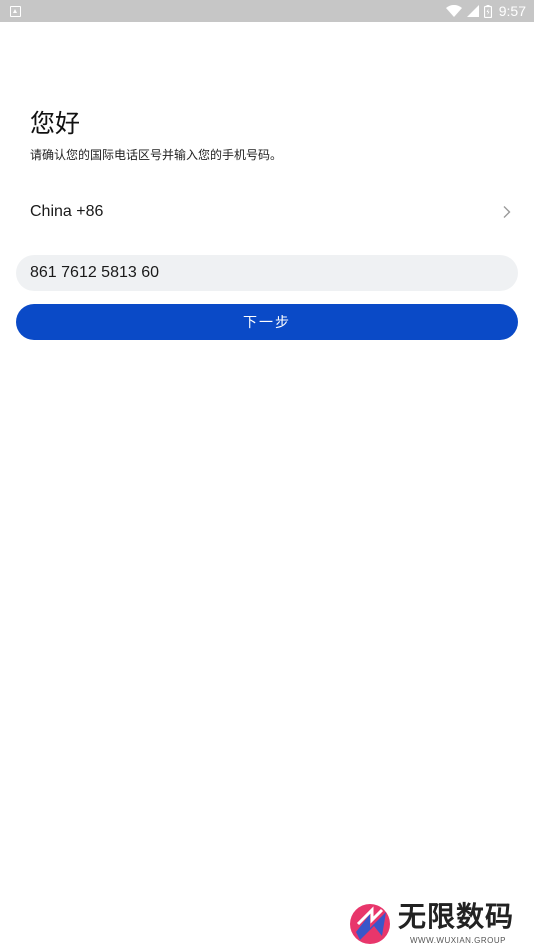 The width and height of the screenshot is (534, 950). I want to click on chevron-right-icon, so click(507, 212).